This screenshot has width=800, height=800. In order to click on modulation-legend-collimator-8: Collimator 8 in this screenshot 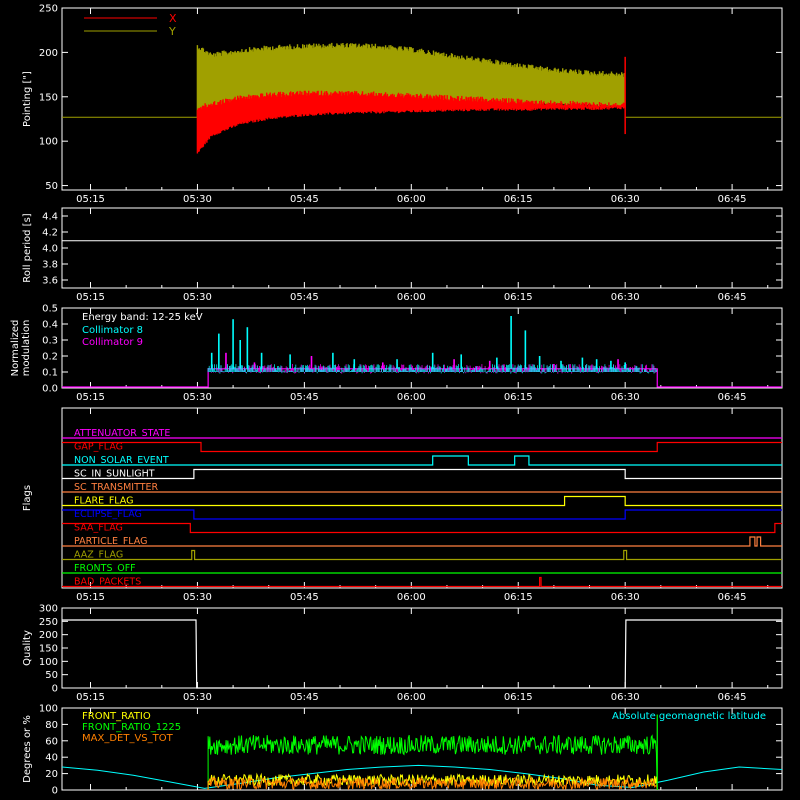, I will do `click(112, 330)`.